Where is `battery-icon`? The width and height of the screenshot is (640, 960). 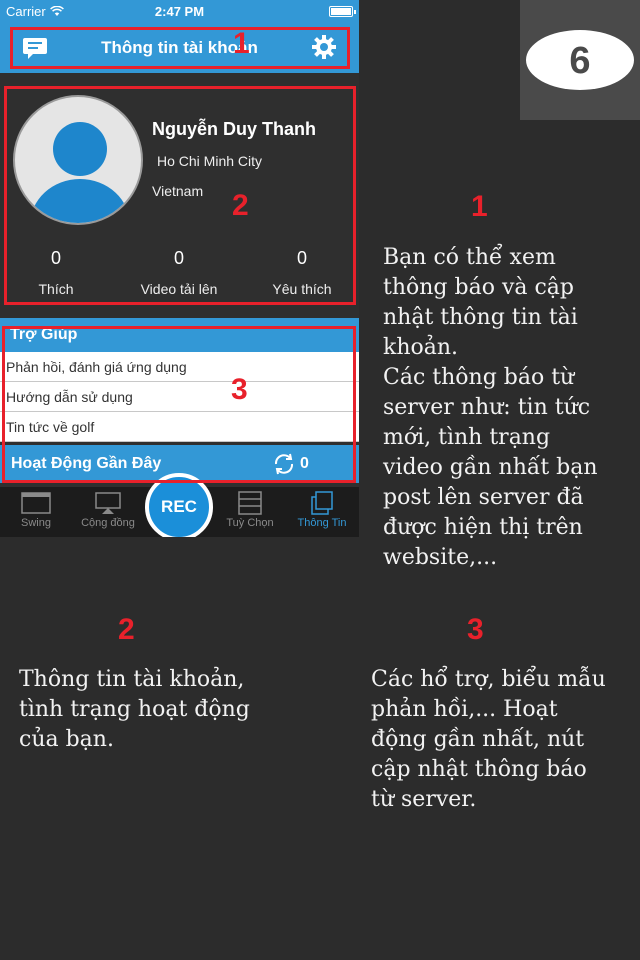
battery-icon is located at coordinates (342, 11).